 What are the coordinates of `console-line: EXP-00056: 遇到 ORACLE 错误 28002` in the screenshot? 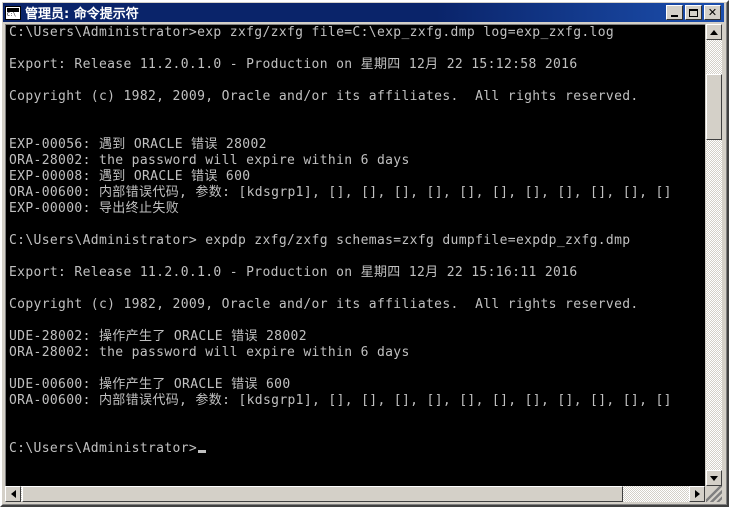 It's located at (138, 144).